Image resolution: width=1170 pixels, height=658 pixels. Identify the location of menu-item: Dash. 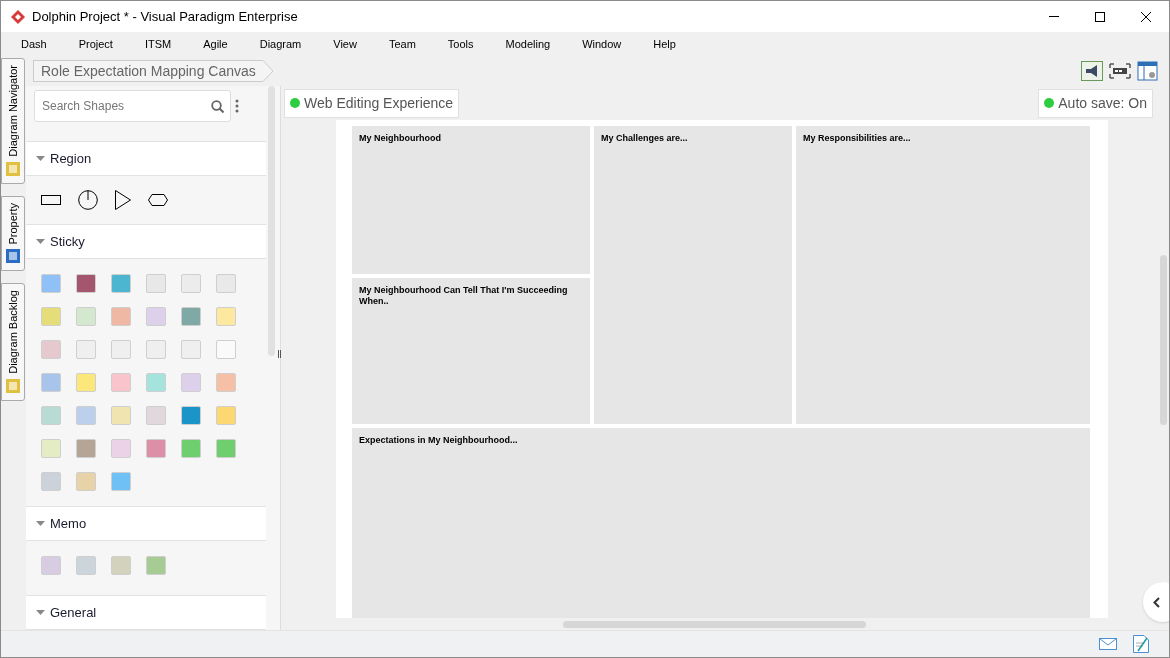
(34, 44).